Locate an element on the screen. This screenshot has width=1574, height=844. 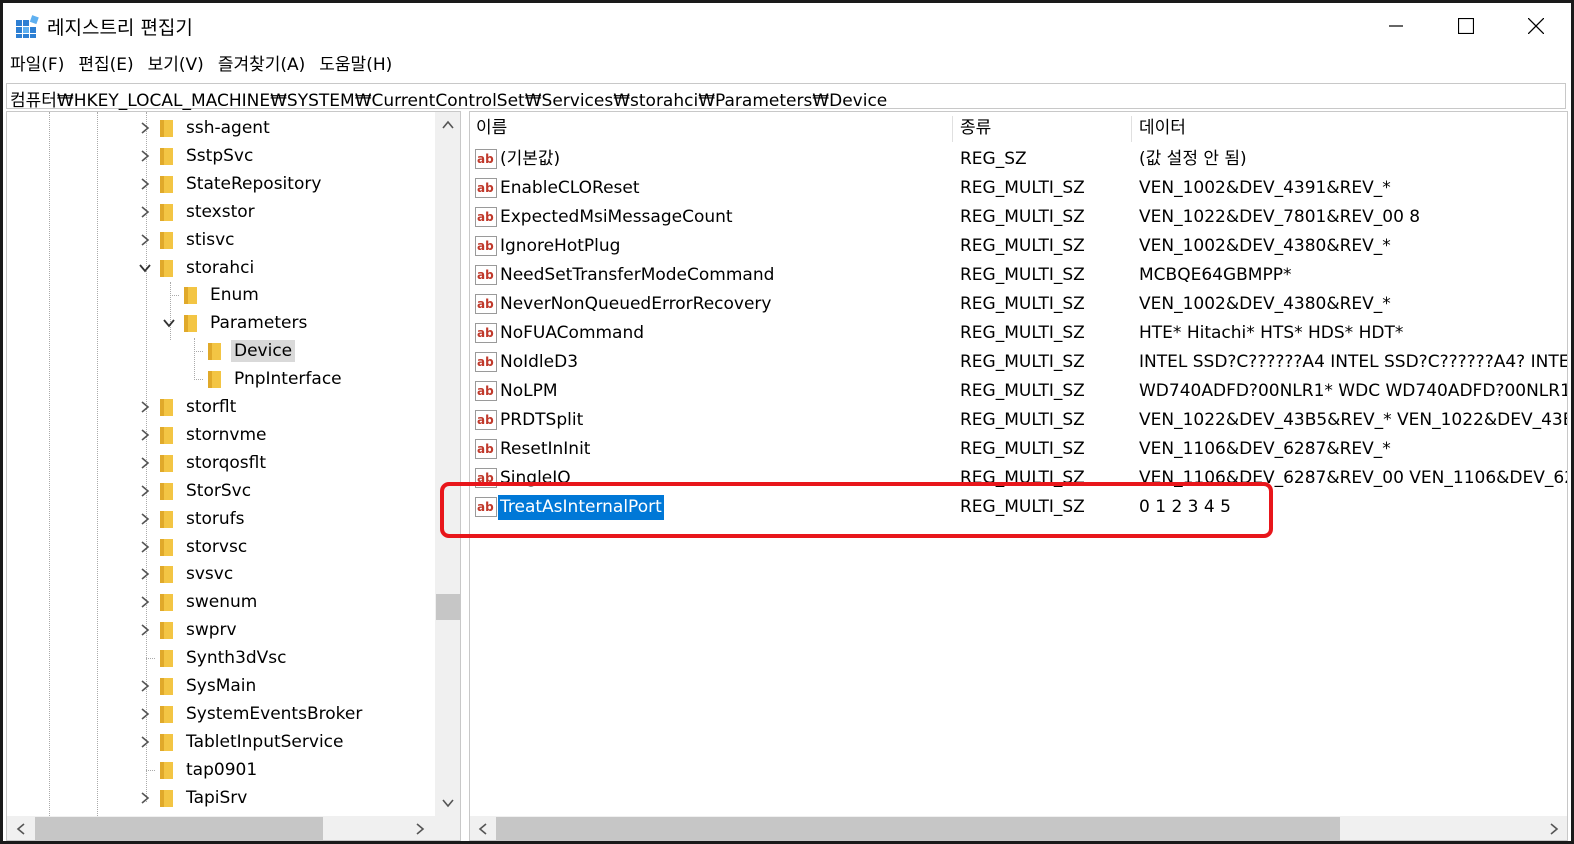
tree-horizontal-scrollbar is located at coordinates (221, 828).